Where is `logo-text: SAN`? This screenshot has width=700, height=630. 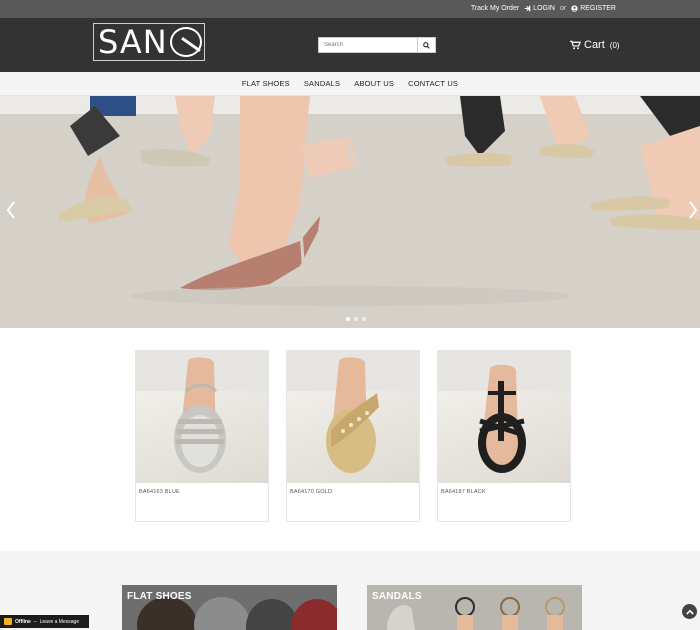
logo-text: SAN is located at coordinates (133, 42).